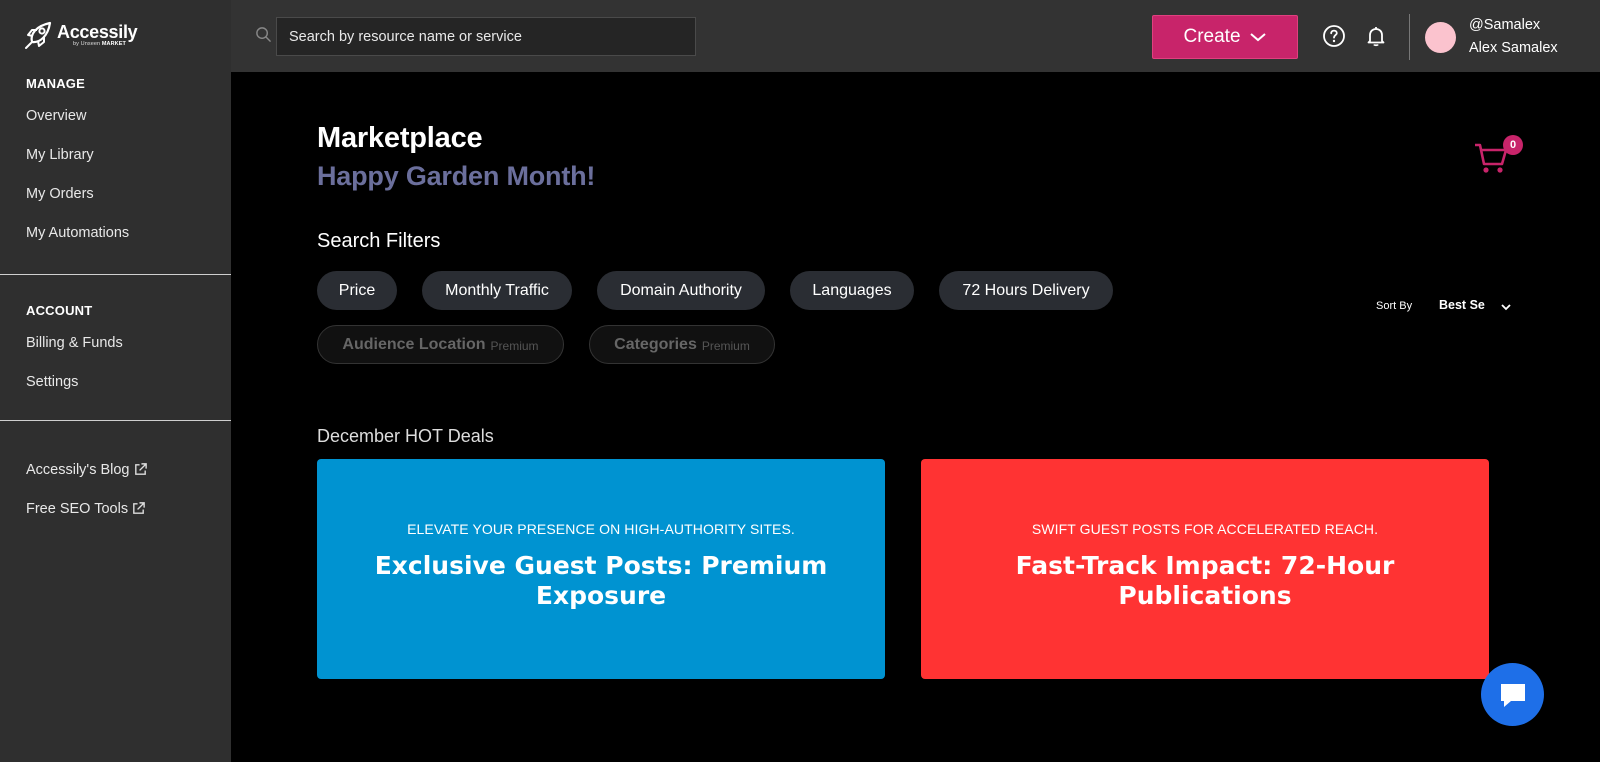 The height and width of the screenshot is (762, 1600). What do you see at coordinates (99, 44) in the screenshot?
I see `brand-subtitle: by Unseen MARKET` at bounding box center [99, 44].